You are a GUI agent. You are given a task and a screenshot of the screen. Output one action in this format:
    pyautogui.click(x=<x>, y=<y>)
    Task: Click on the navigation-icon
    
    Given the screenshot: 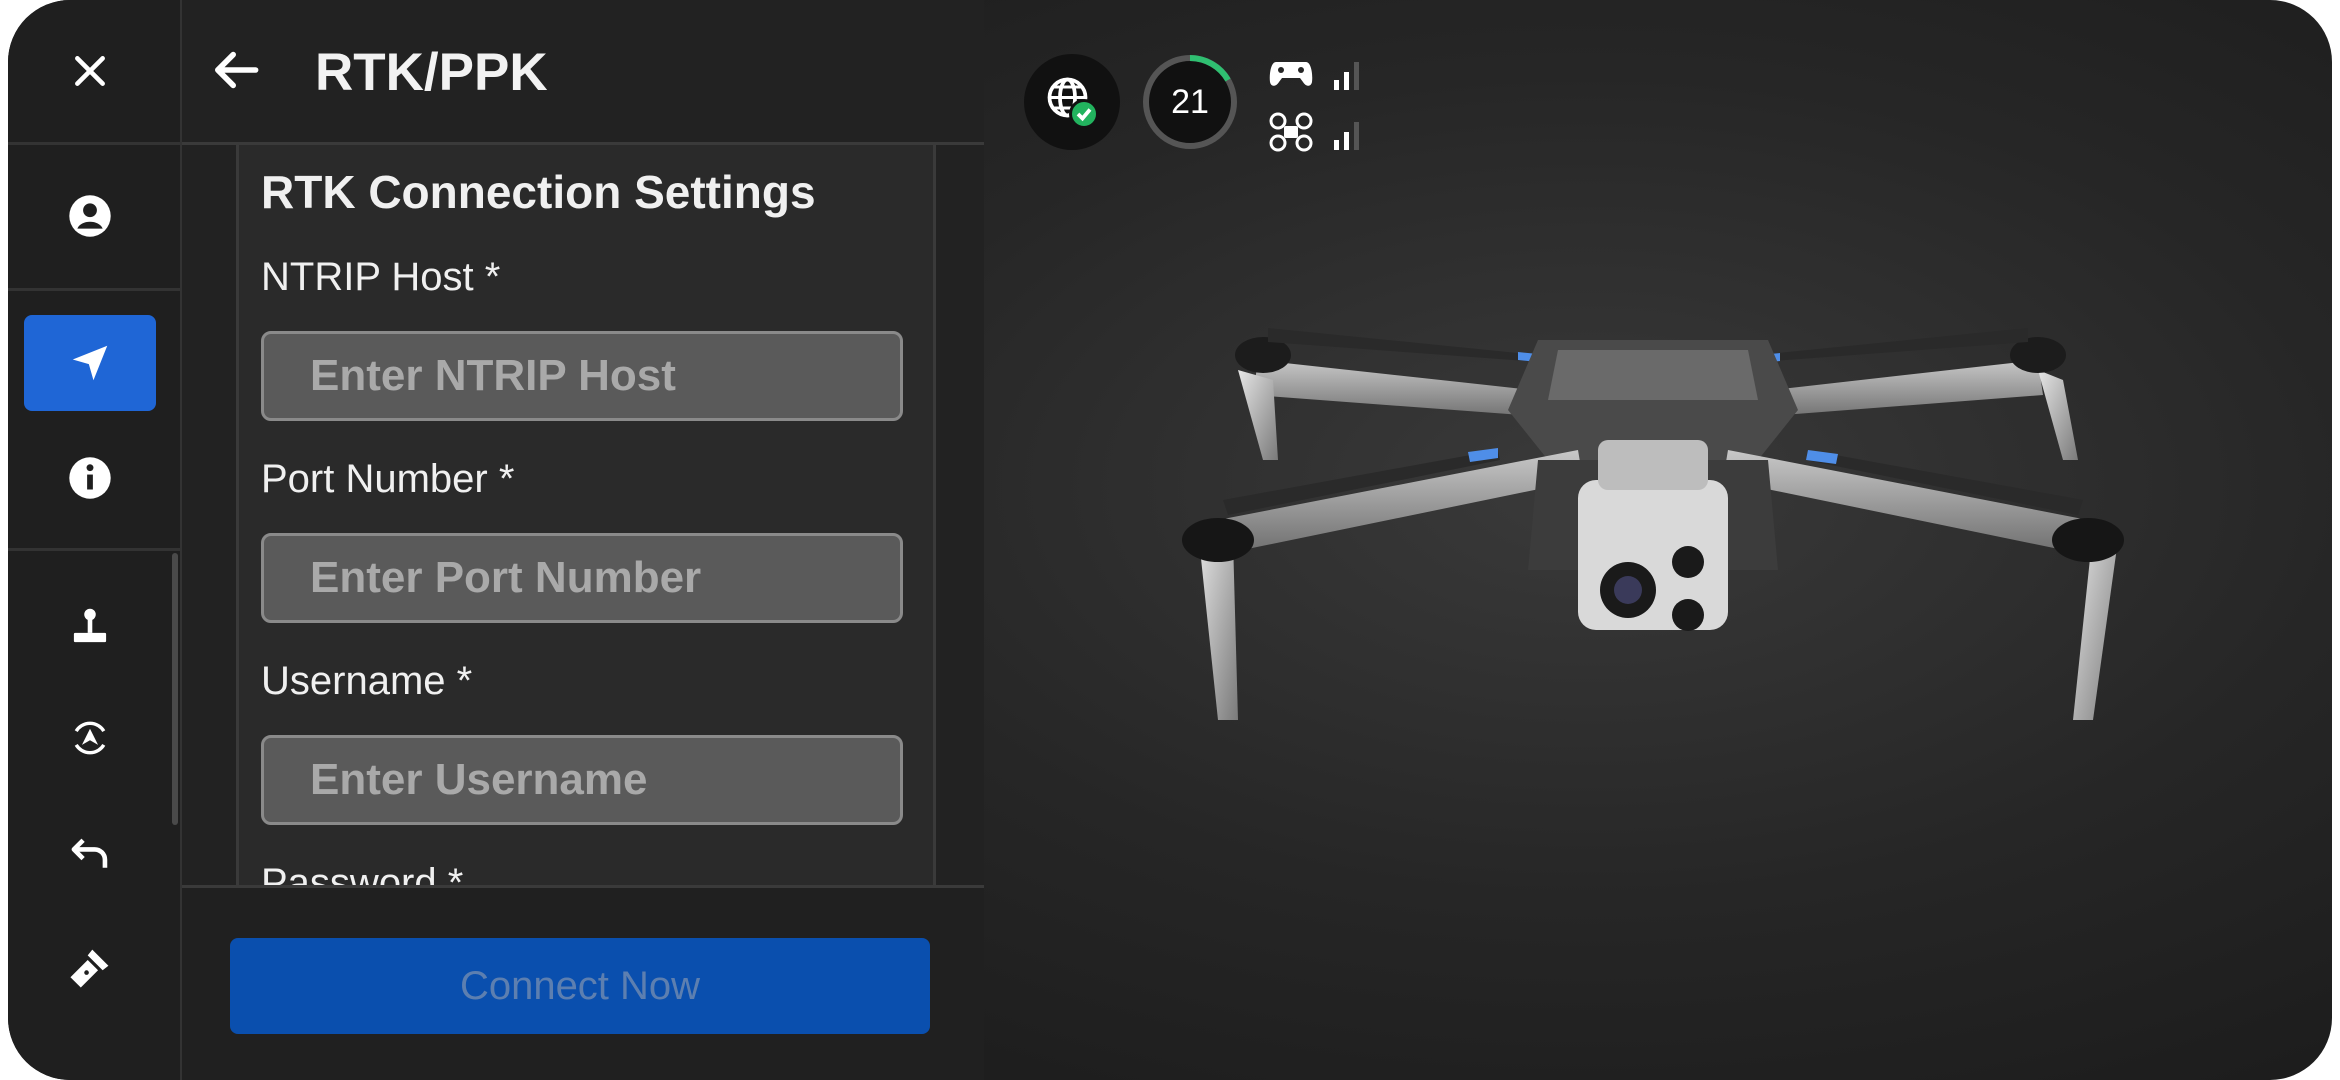 What is the action you would take?
    pyautogui.click(x=90, y=363)
    